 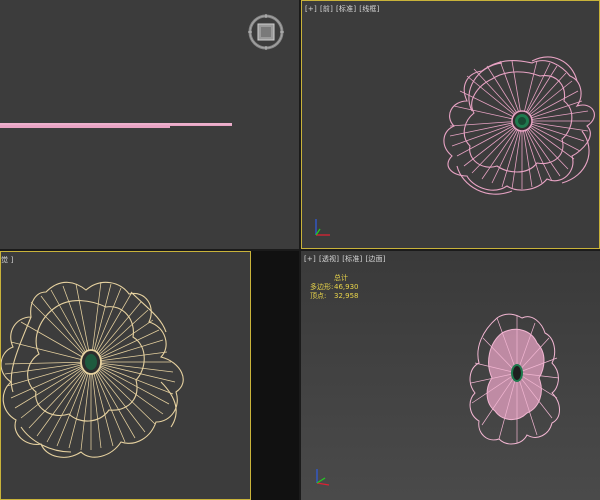 What do you see at coordinates (92, 369) in the screenshot?
I see `flower-mesh-wire` at bounding box center [92, 369].